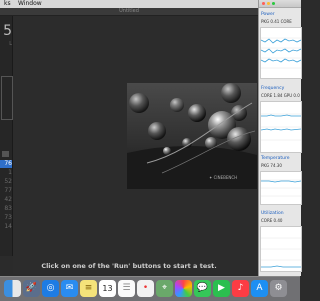 The width and height of the screenshot is (320, 301). What do you see at coordinates (268, 14) in the screenshot?
I see `power-title: Power` at bounding box center [268, 14].